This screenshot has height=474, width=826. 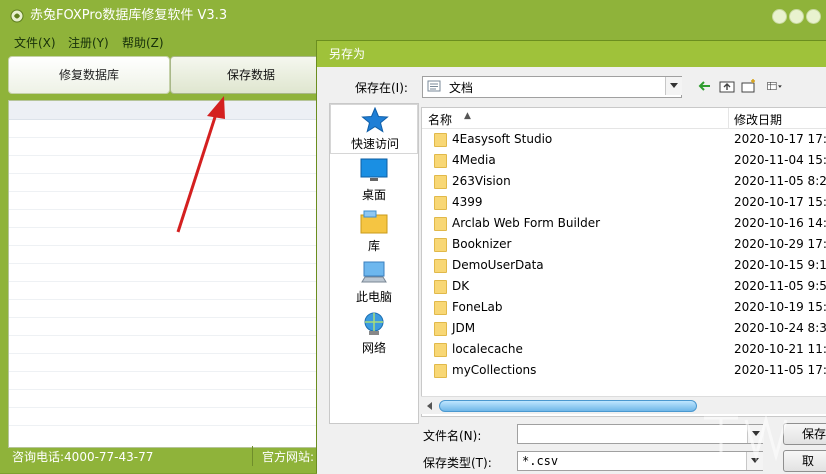 What do you see at coordinates (780, 370) in the screenshot?
I see `file-date: 2020-11-05 17:3` at bounding box center [780, 370].